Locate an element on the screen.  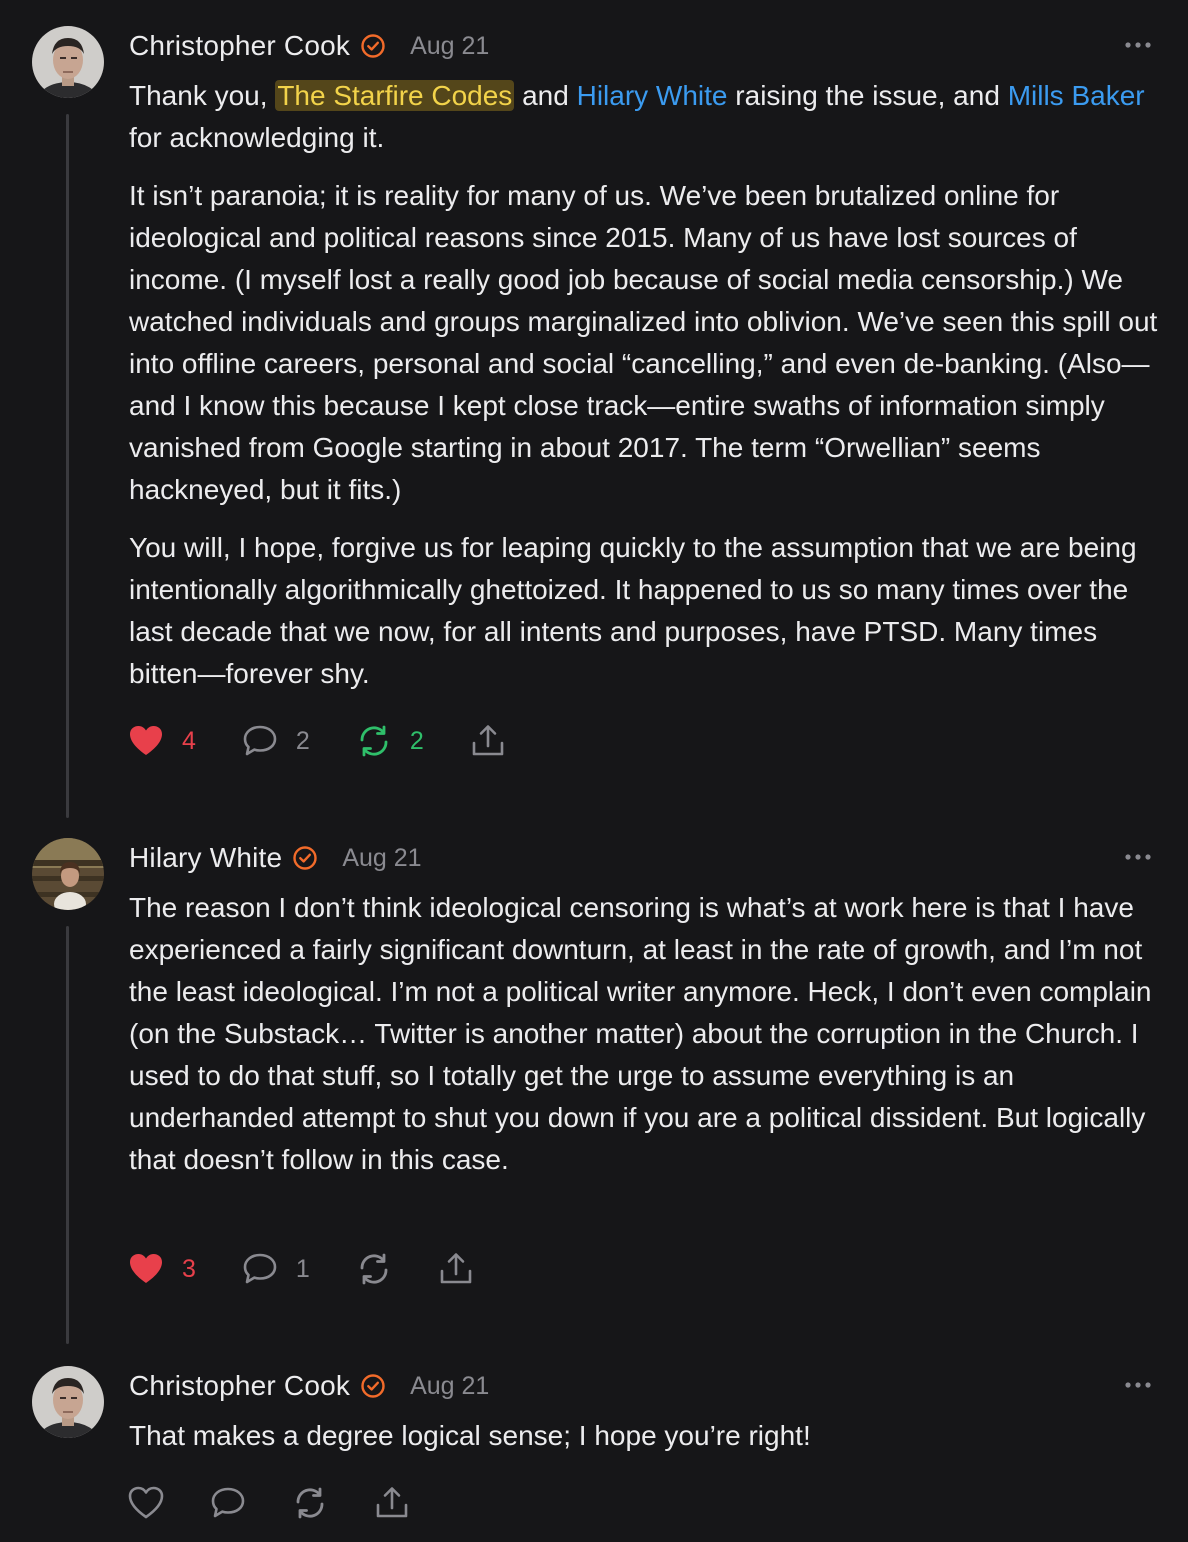
text: Thank you, is located at coordinates (202, 95).